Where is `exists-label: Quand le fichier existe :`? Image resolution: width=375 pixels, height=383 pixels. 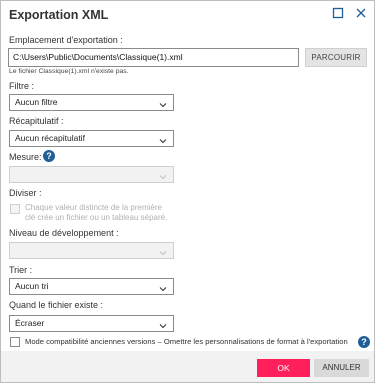 exists-label: Quand le fichier existe : is located at coordinates (56, 305).